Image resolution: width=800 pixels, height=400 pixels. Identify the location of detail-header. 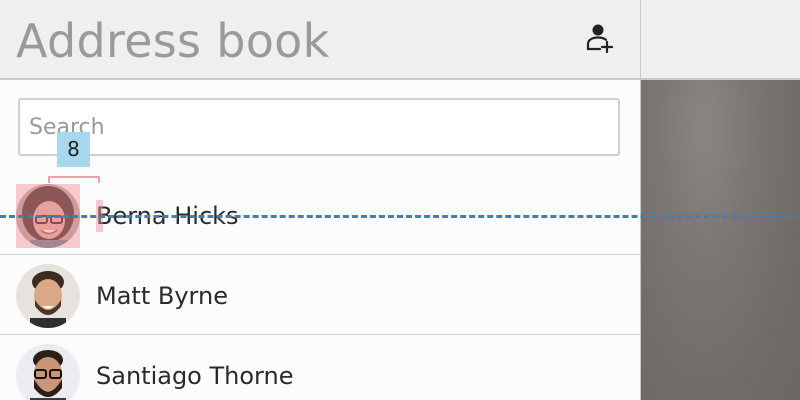
(720, 40).